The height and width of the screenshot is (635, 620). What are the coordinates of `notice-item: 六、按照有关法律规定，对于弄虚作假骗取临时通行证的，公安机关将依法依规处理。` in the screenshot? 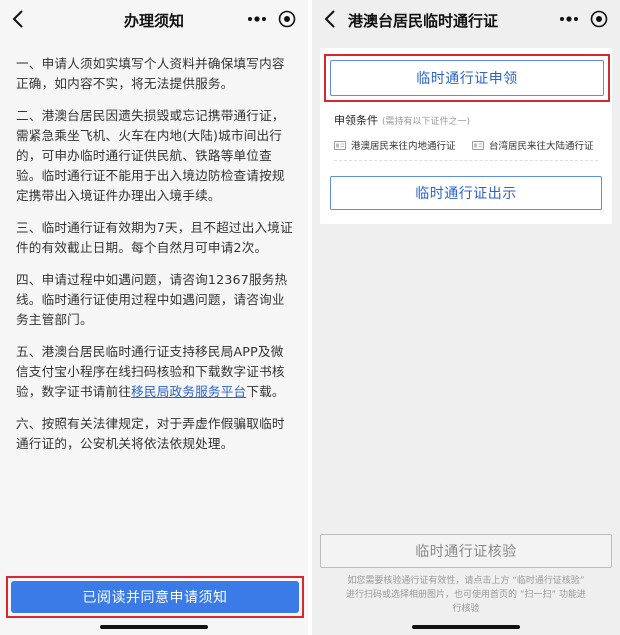 It's located at (150, 433).